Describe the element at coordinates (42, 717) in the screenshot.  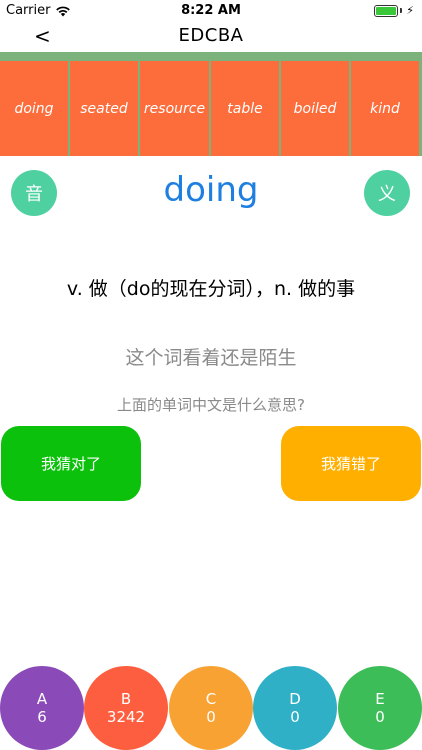
I see `grade-count: 6` at that location.